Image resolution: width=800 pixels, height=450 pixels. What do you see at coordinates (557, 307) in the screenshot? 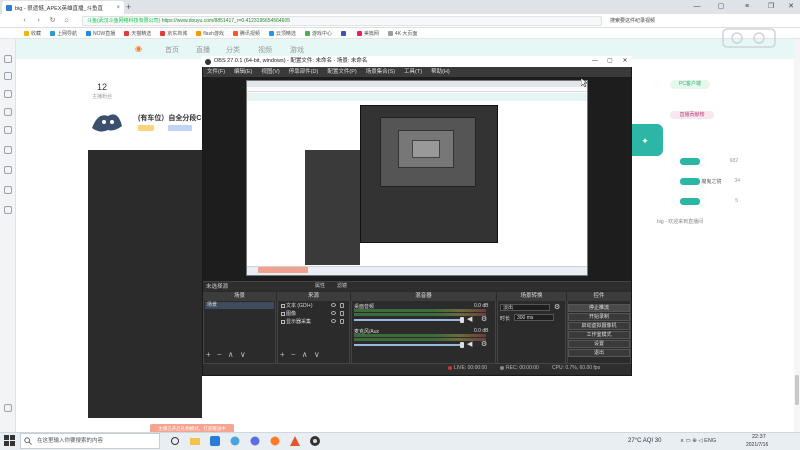
I see `transition-gear-icon: ⚙` at bounding box center [557, 307].